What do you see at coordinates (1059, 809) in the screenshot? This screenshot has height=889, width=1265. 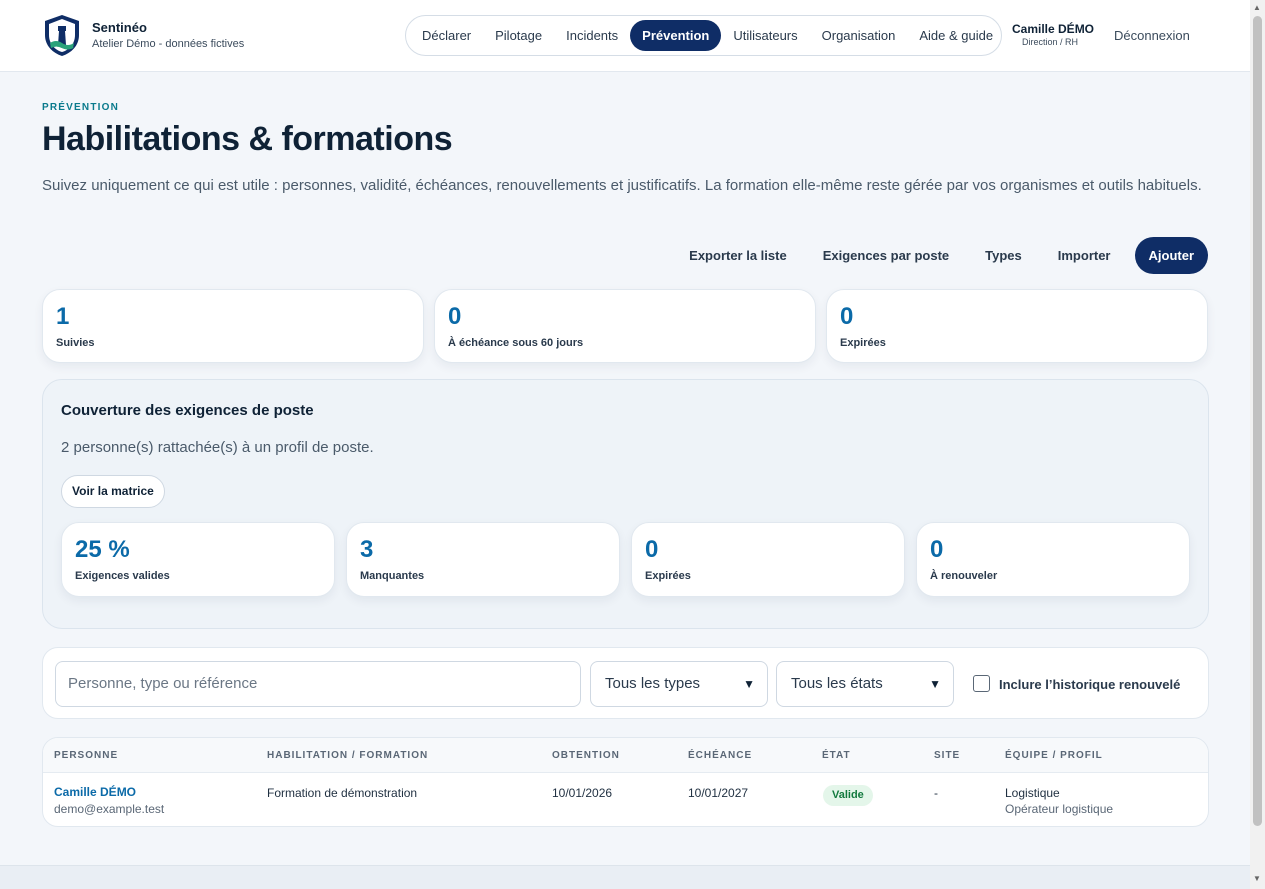 I see `profile-name: Opérateur logistique` at bounding box center [1059, 809].